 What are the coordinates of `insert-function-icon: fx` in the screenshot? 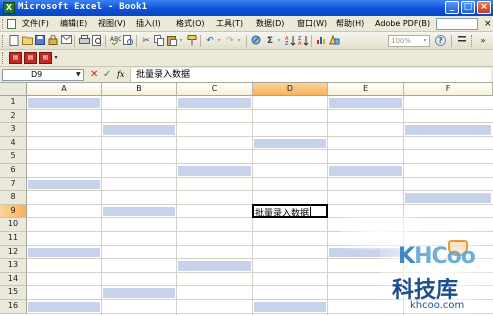 It's located at (120, 75).